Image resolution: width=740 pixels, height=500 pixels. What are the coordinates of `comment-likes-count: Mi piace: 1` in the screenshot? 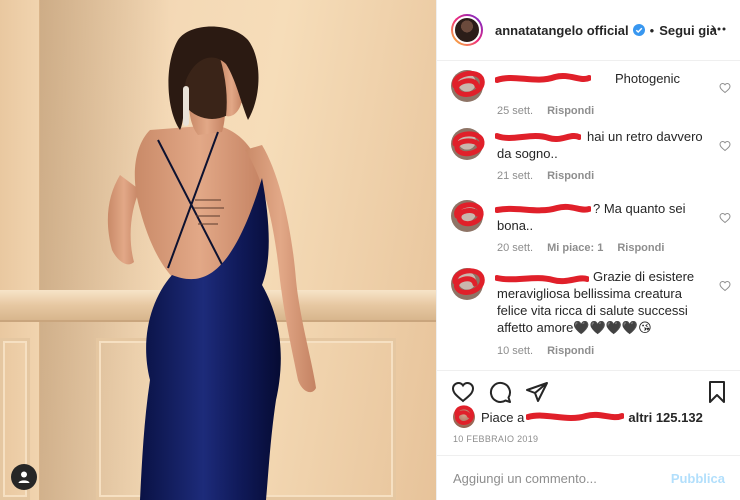 It's located at (575, 248).